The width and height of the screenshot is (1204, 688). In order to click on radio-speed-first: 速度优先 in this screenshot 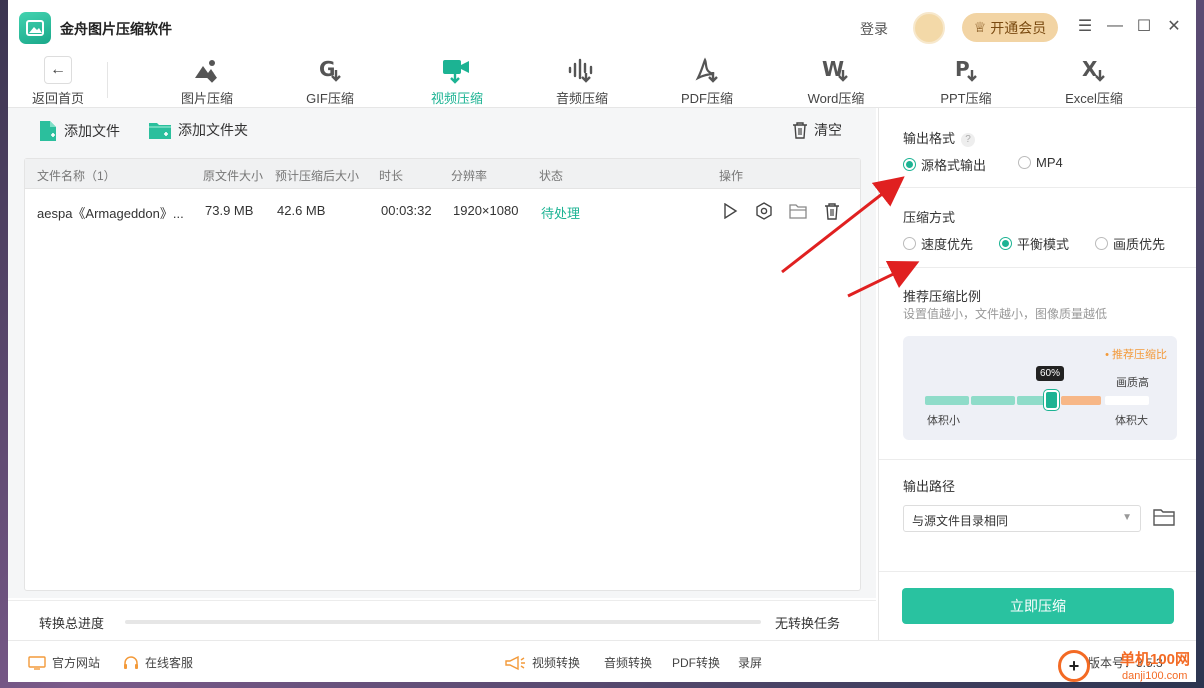, I will do `click(938, 243)`.